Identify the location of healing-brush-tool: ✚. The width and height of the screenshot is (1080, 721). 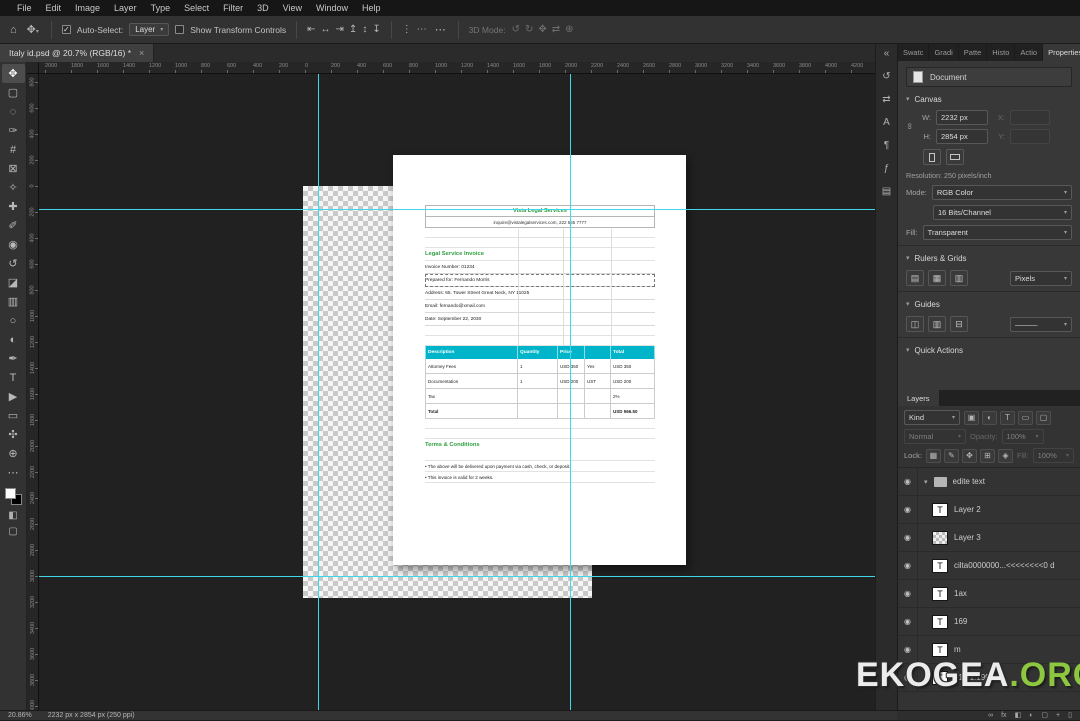
(13, 206).